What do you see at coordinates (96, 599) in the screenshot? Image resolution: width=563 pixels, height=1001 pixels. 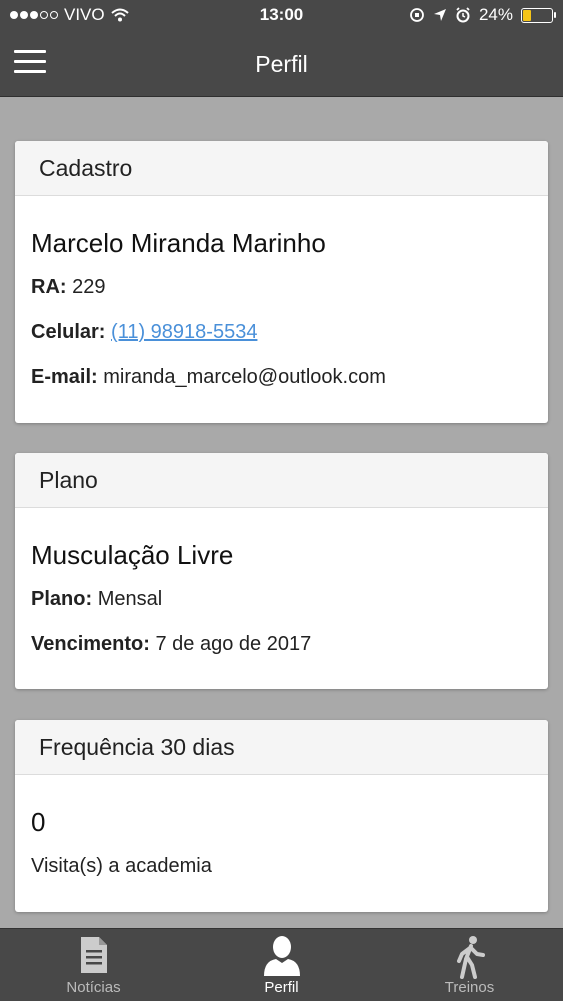 I see `plano-row: Plano: Mensal` at bounding box center [96, 599].